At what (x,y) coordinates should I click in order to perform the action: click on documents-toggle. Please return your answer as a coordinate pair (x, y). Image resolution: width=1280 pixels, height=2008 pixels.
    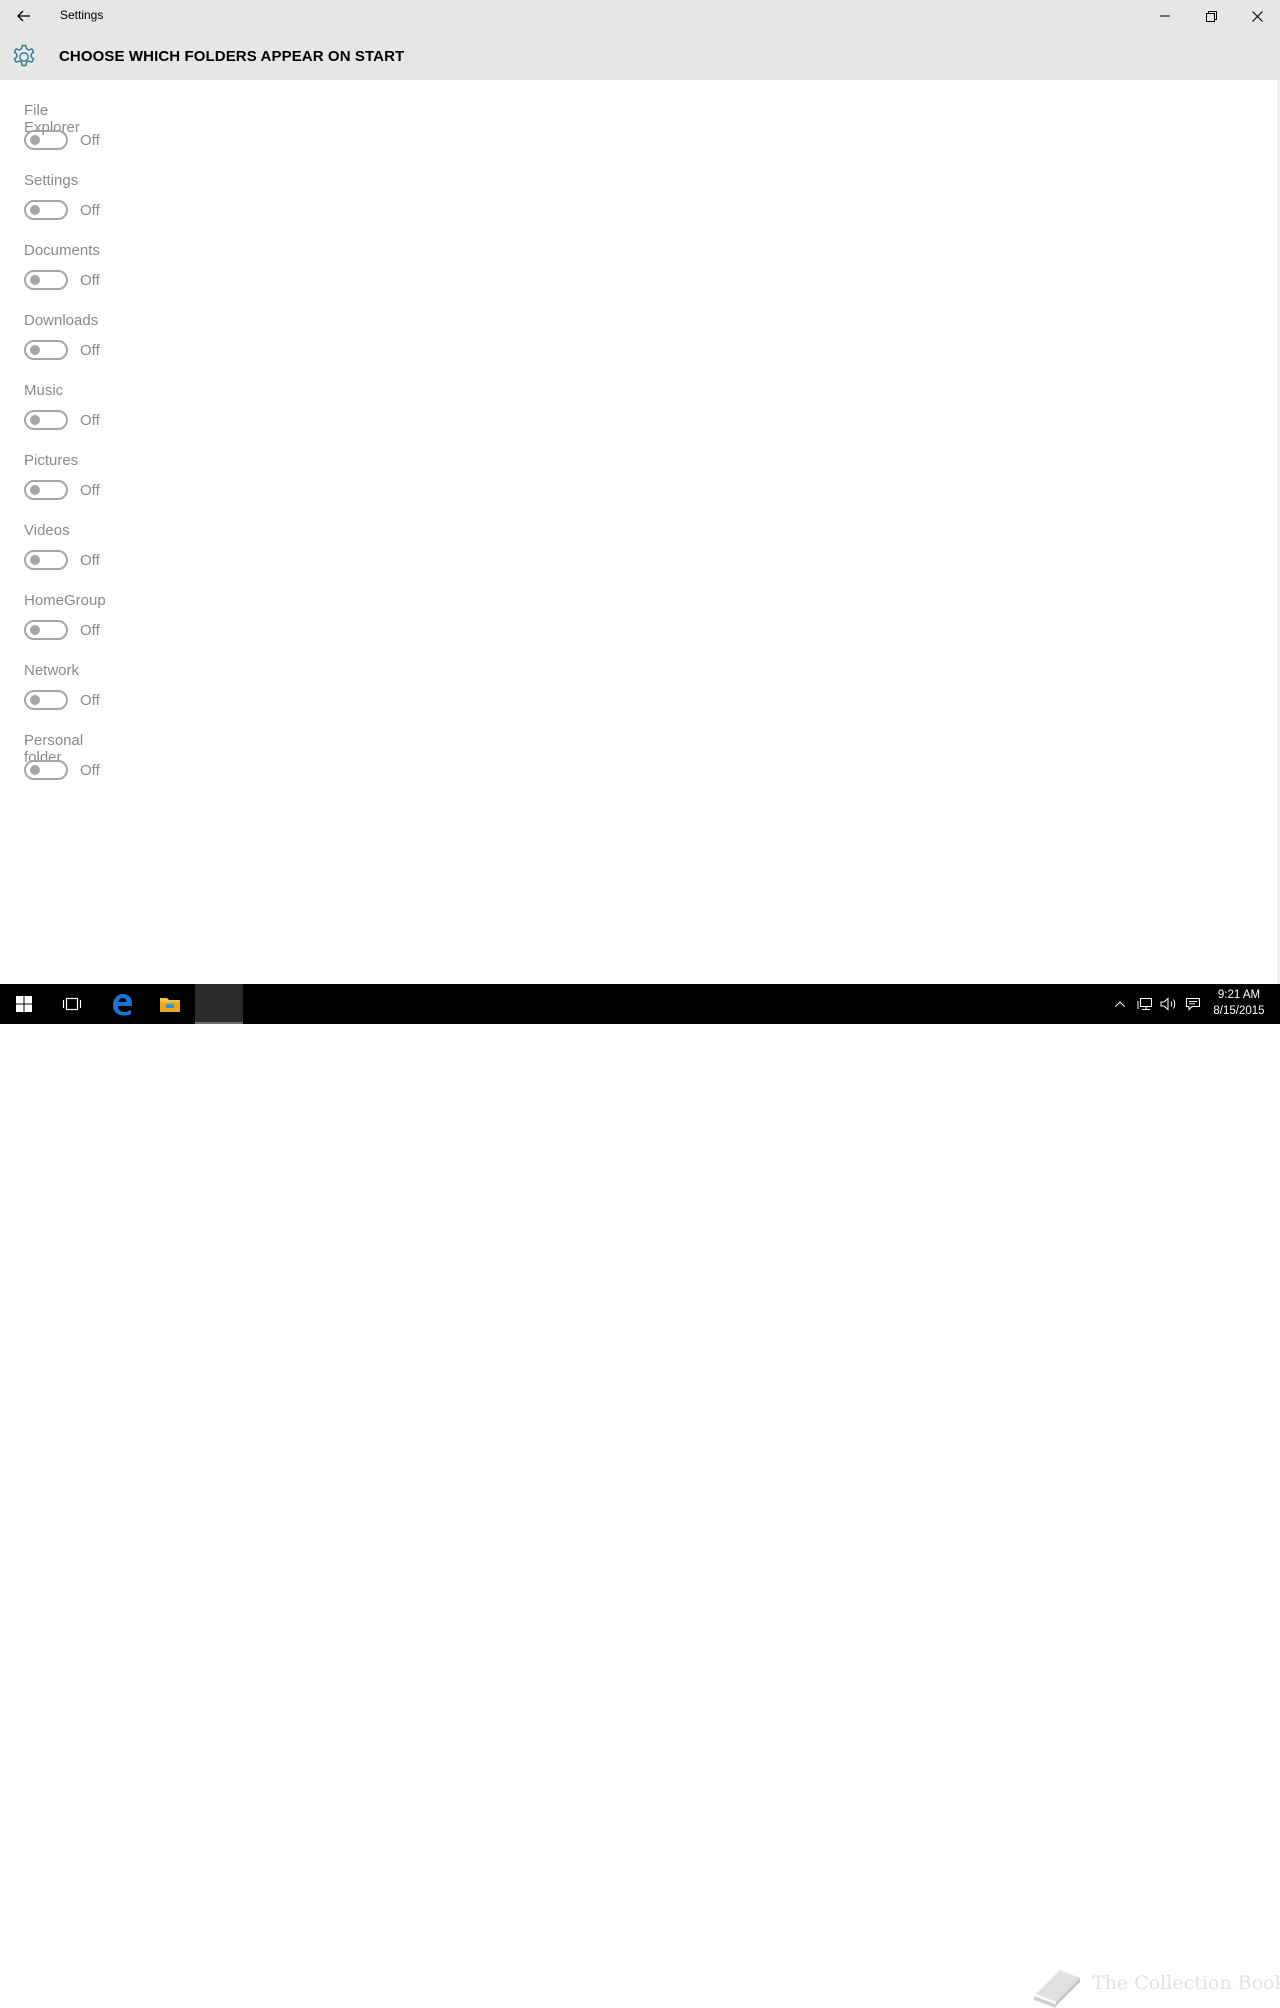
    Looking at the image, I should click on (46, 280).